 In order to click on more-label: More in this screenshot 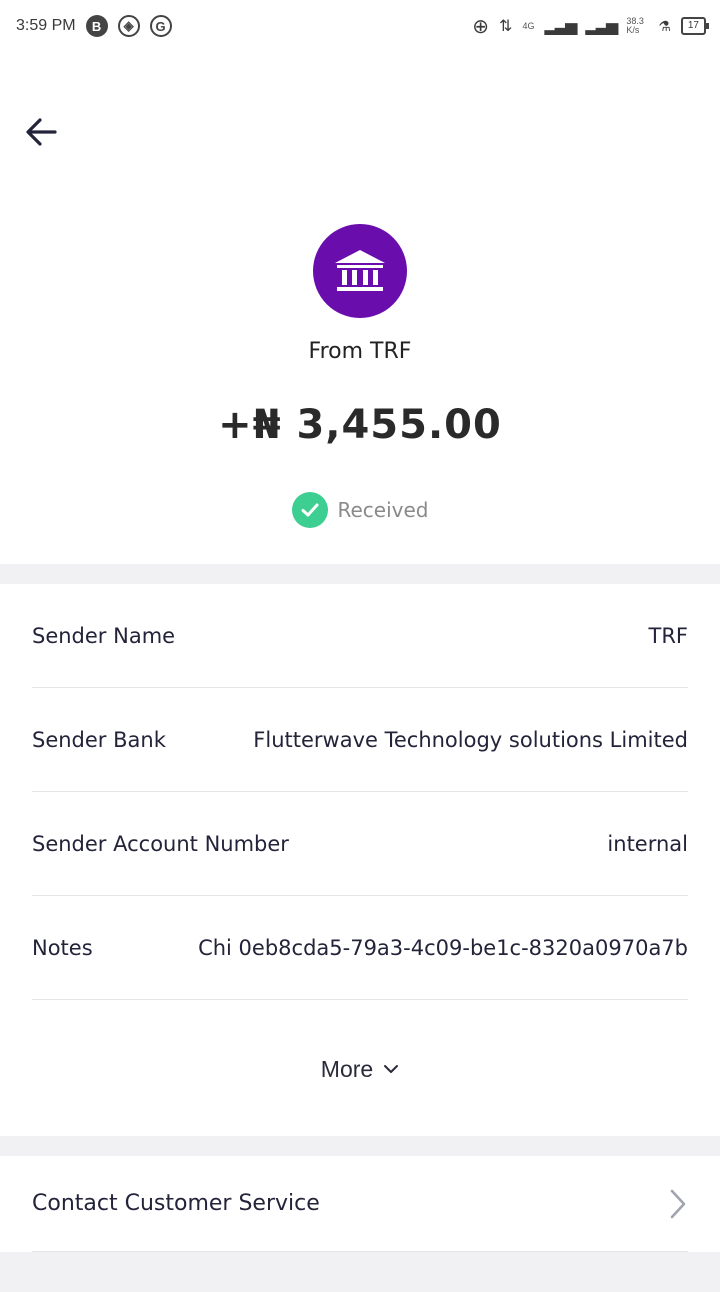, I will do `click(347, 1068)`.